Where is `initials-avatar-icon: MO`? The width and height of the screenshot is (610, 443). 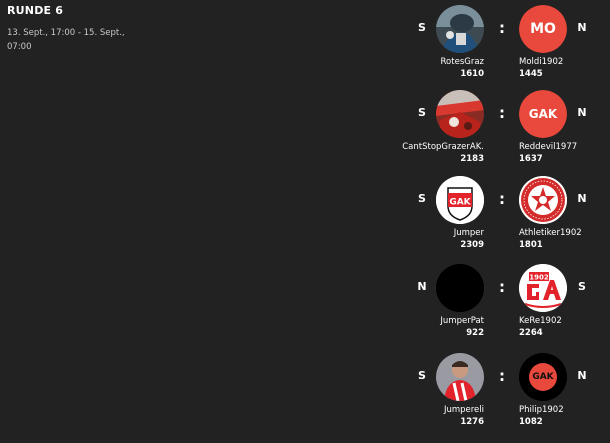
initials-avatar-icon: MO is located at coordinates (543, 29).